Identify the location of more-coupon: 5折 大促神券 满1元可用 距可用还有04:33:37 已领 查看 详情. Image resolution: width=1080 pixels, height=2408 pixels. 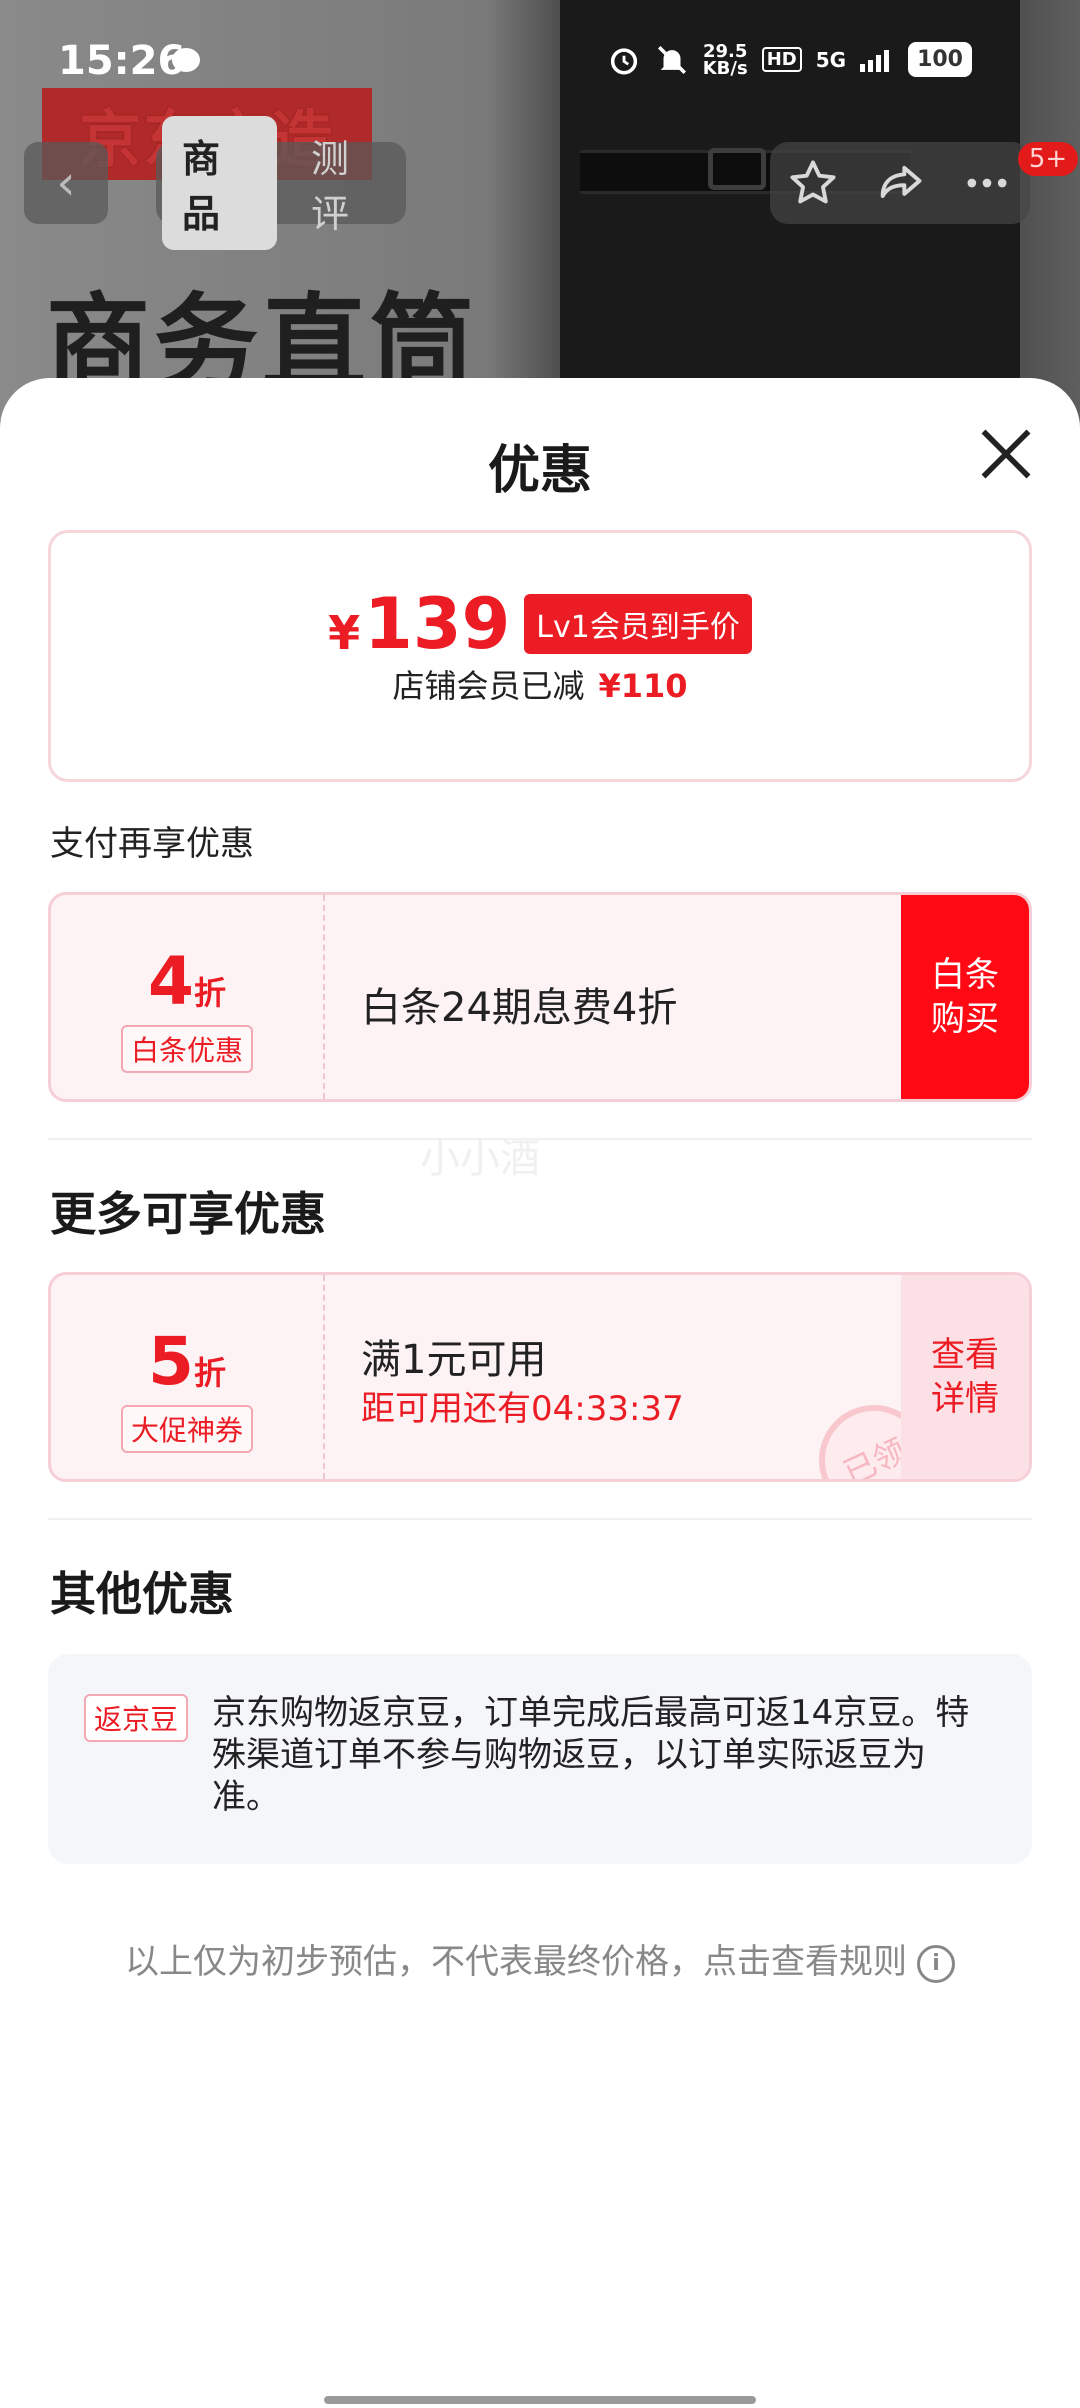
(540, 1377).